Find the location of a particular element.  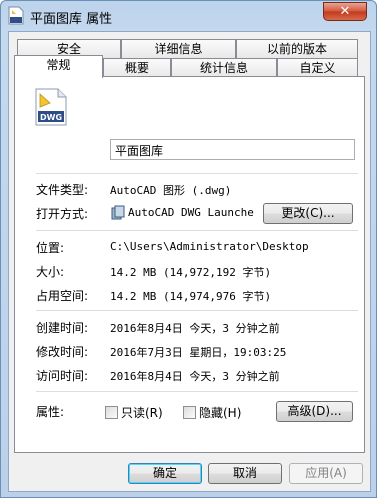

size-on-disk-label: 占用空间: is located at coordinates (62, 296).